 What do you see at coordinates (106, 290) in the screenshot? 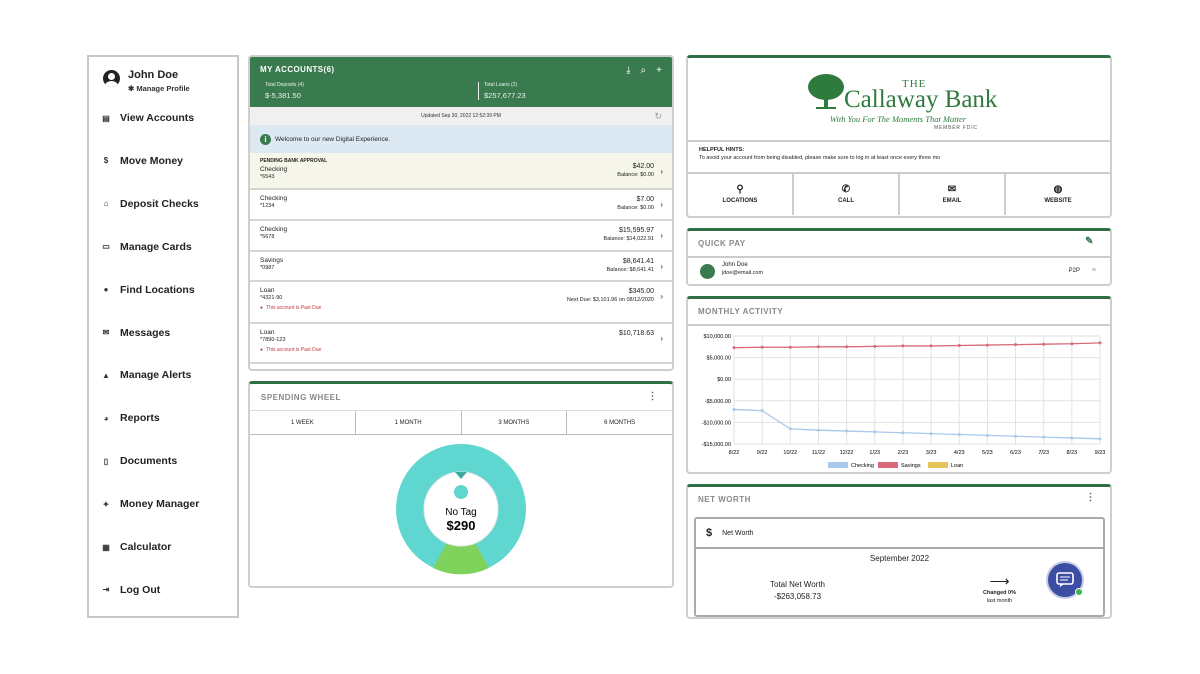
I see `location-pin-icon: ●` at bounding box center [106, 290].